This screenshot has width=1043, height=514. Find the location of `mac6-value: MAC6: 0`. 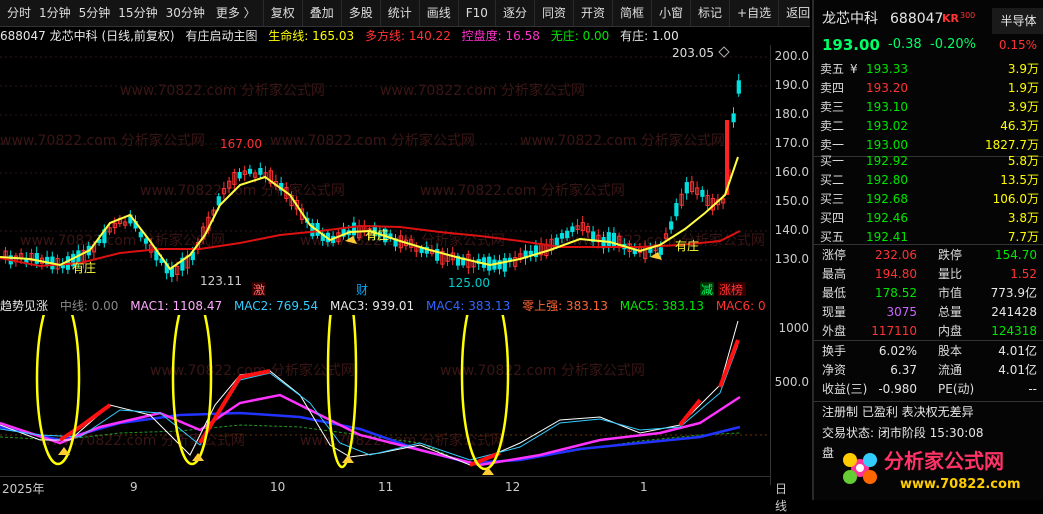

mac6-value: MAC6: 0 is located at coordinates (740, 306).